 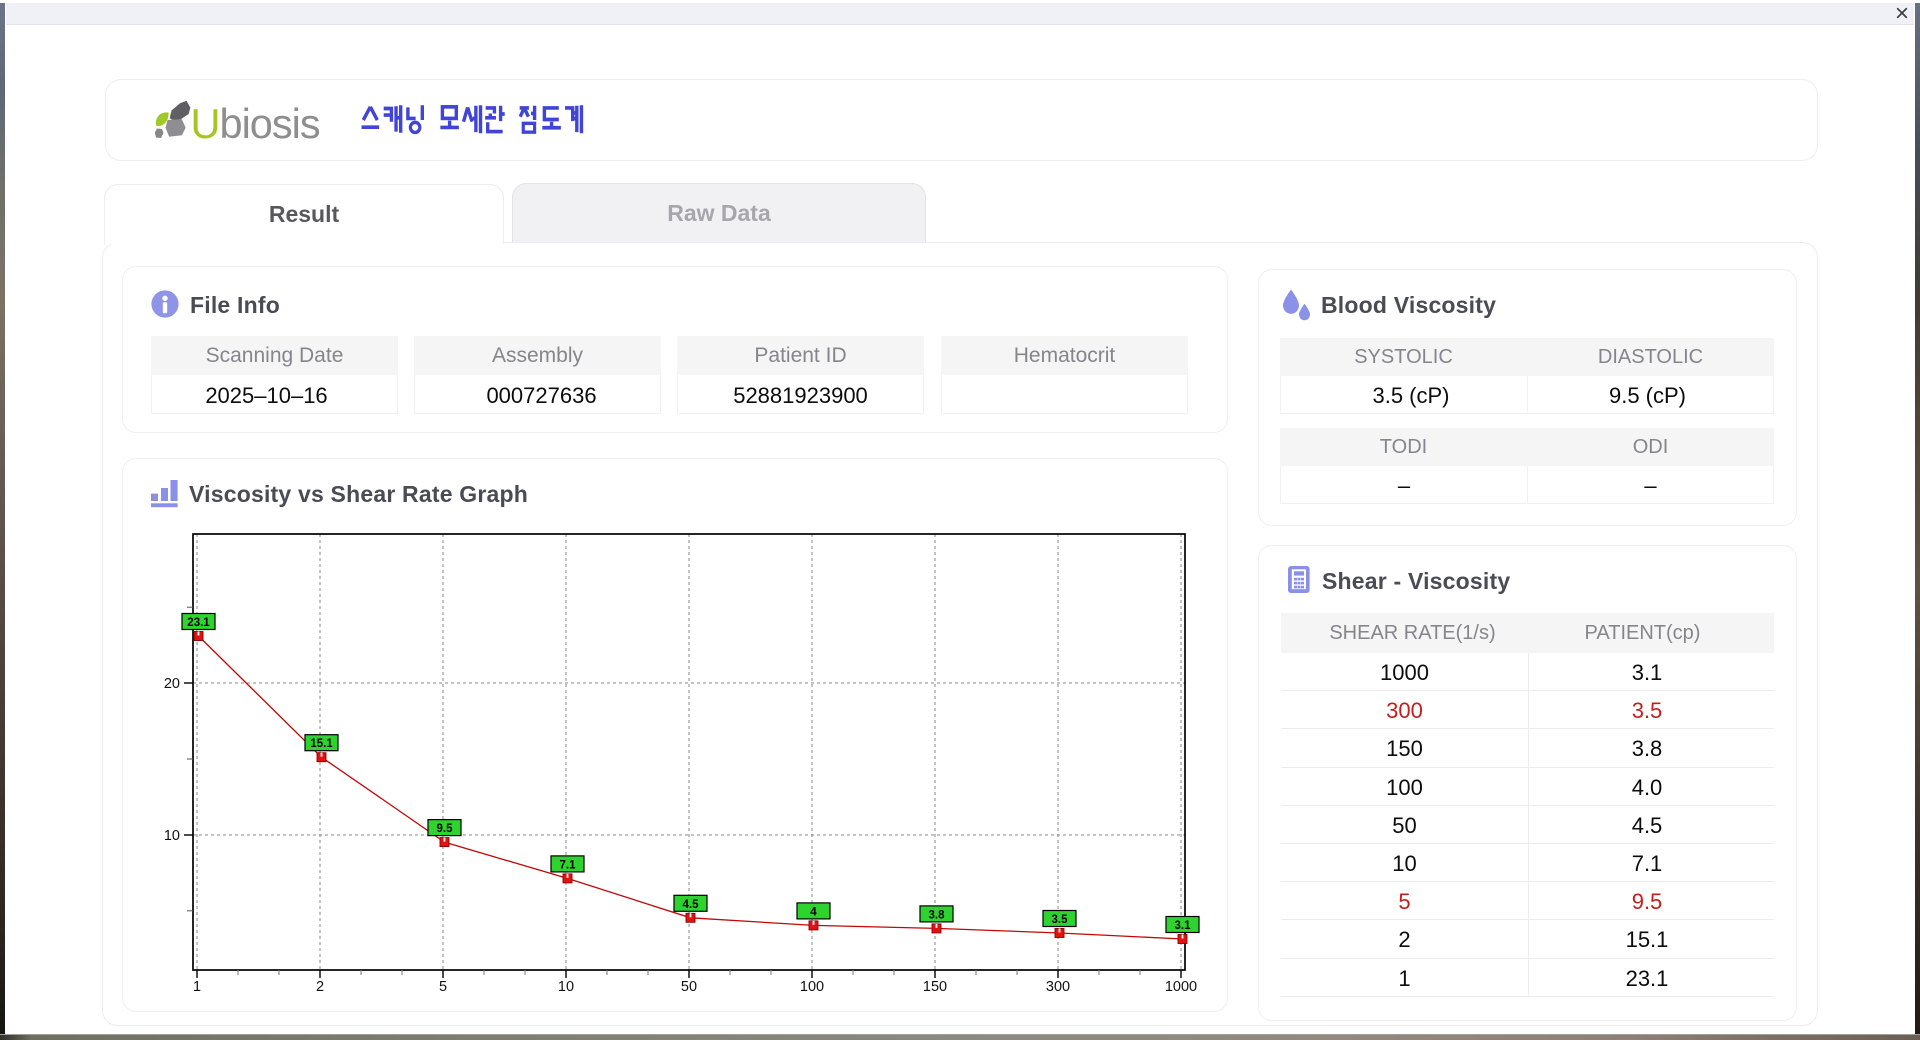 I want to click on svg-text: 1000, so click(x=1181, y=987).